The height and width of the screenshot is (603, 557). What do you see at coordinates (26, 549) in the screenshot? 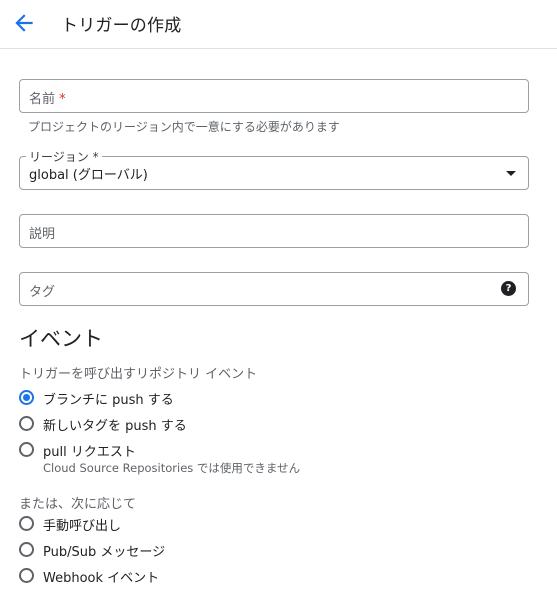
I see `radio-pubsub` at bounding box center [26, 549].